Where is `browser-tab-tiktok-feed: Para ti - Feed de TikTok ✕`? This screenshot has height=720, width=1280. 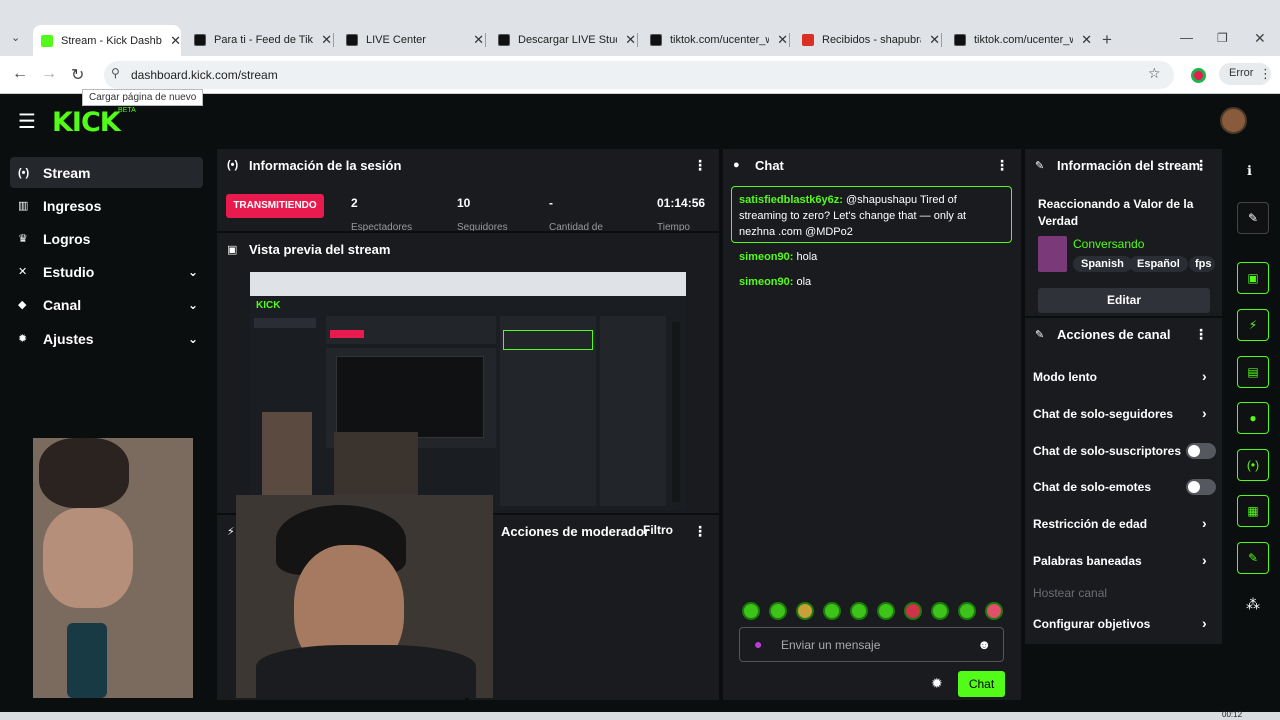
browser-tab-tiktok-feed: Para ti - Feed de TikTok ✕ is located at coordinates (260, 39).